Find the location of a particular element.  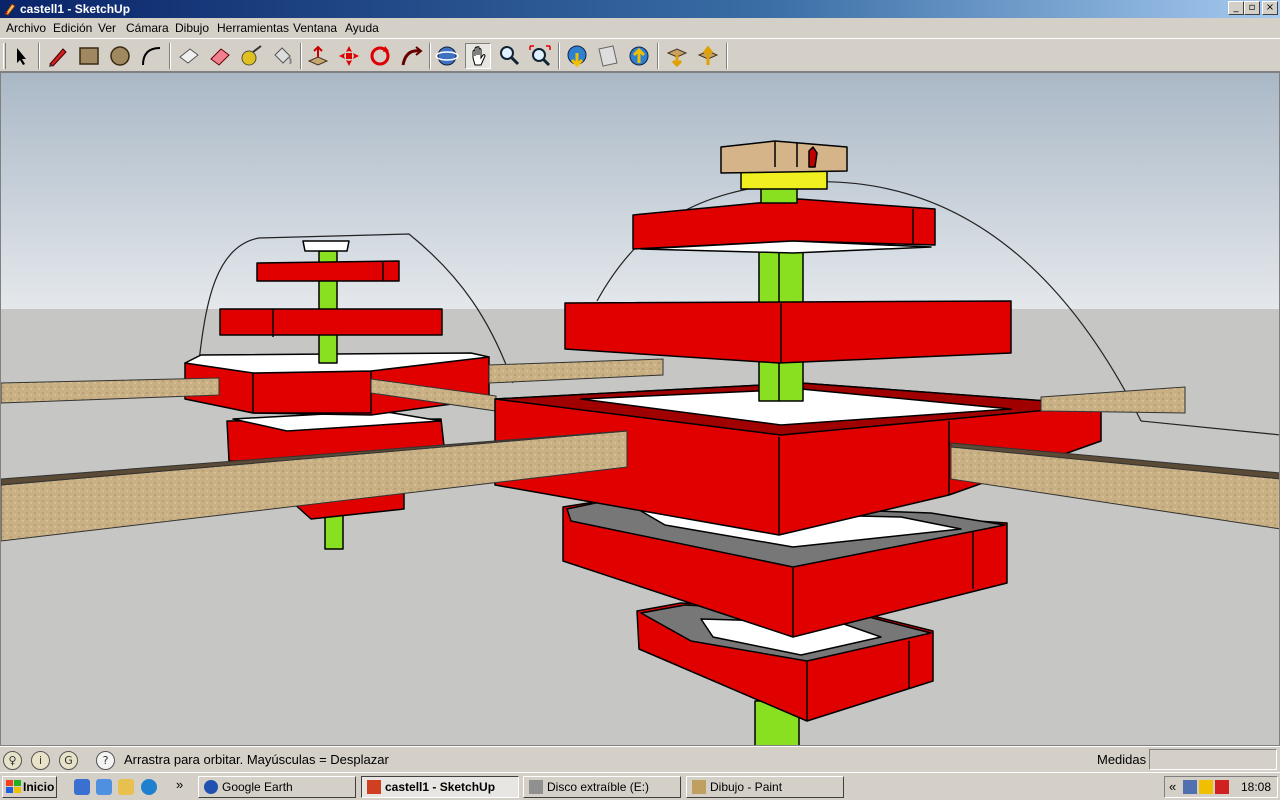

import-icon is located at coordinates (677, 56).